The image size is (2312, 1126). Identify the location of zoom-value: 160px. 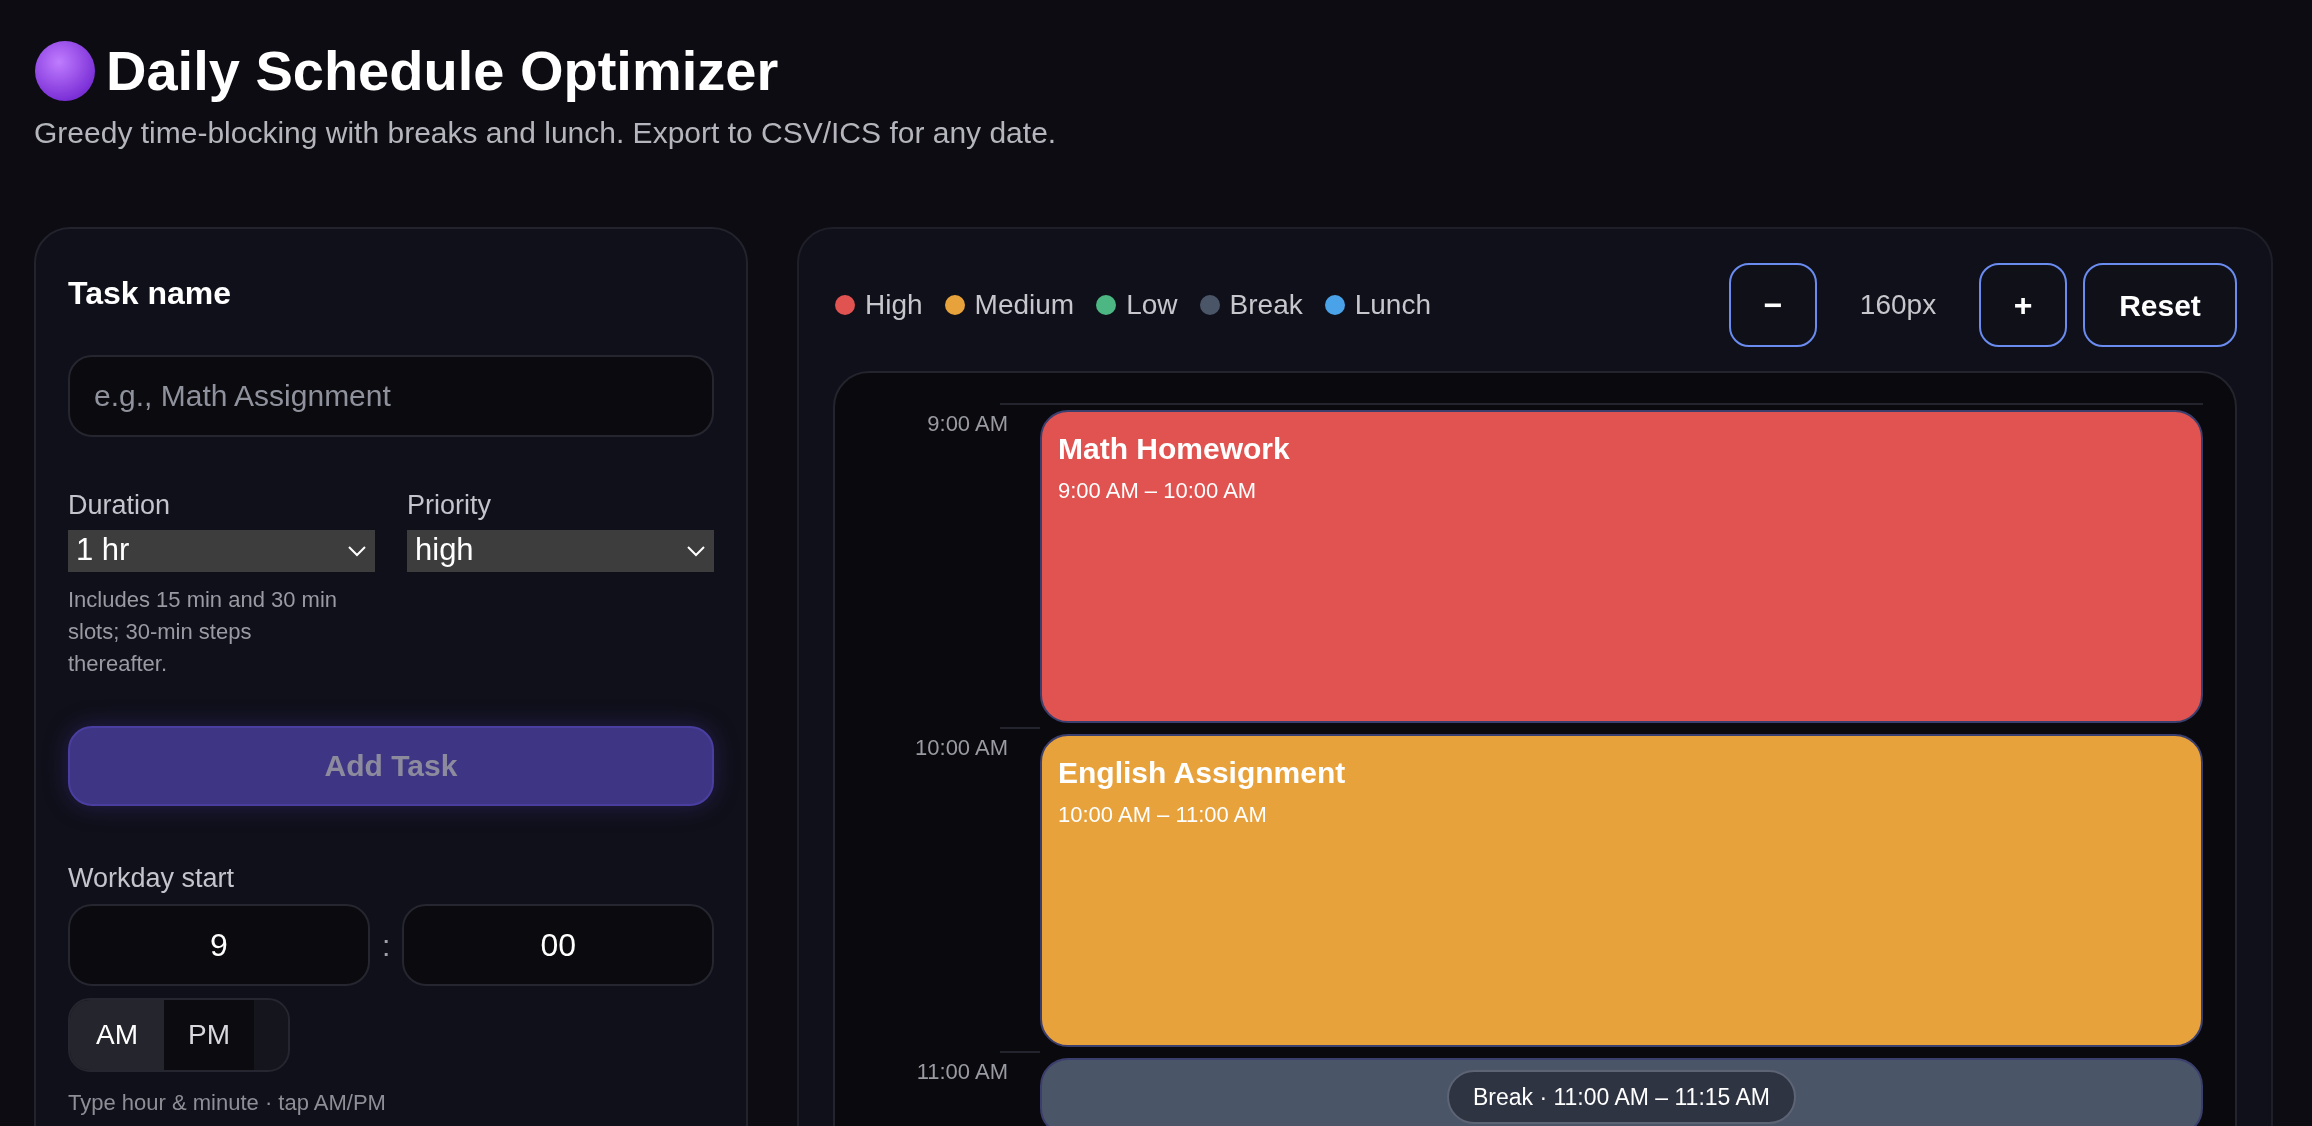
(1898, 305).